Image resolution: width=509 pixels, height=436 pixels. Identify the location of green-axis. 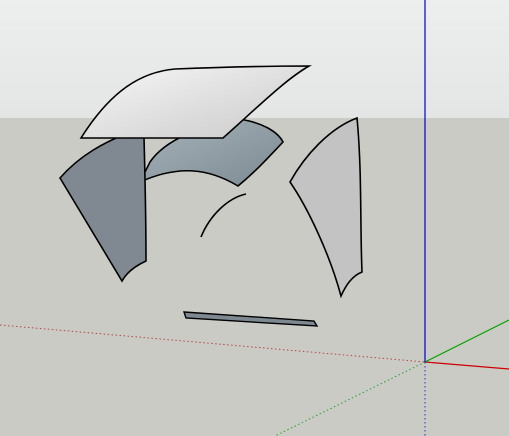
(466, 341).